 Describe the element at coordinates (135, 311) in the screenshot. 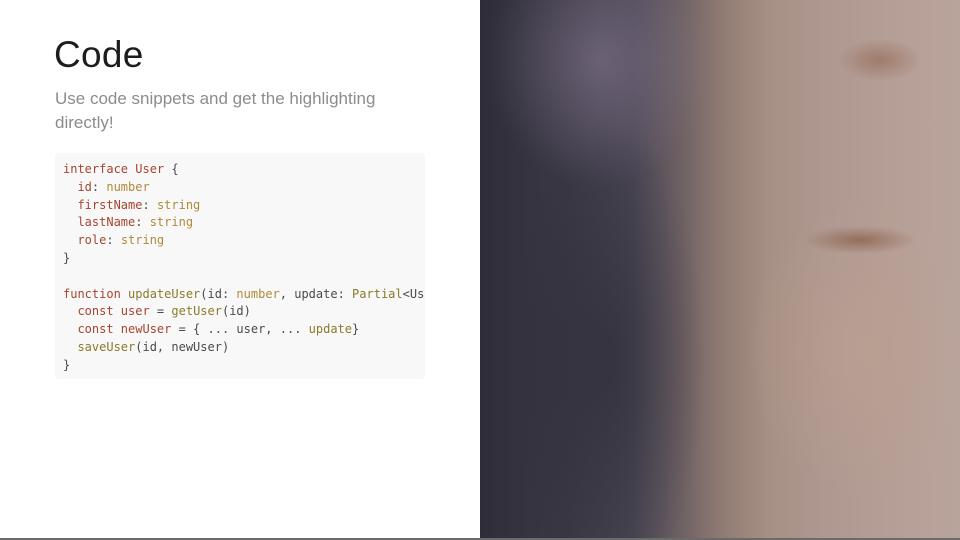

I see `code-token: user` at that location.